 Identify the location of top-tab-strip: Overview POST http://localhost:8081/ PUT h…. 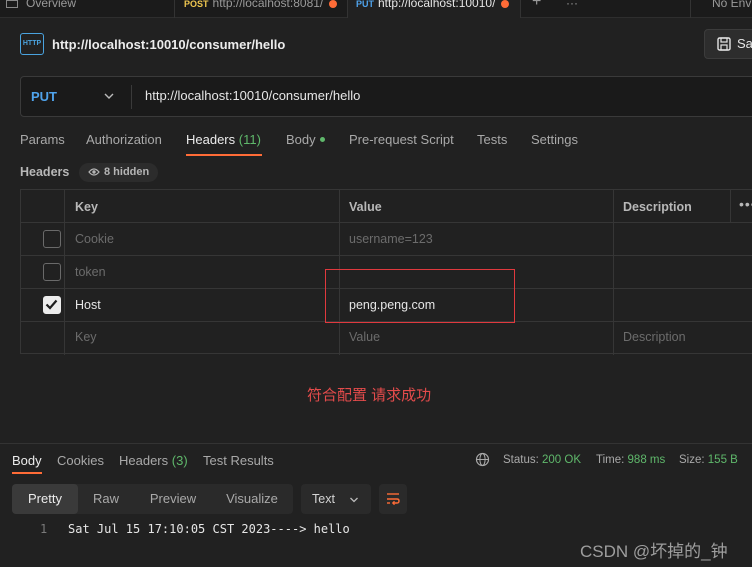
(376, 9).